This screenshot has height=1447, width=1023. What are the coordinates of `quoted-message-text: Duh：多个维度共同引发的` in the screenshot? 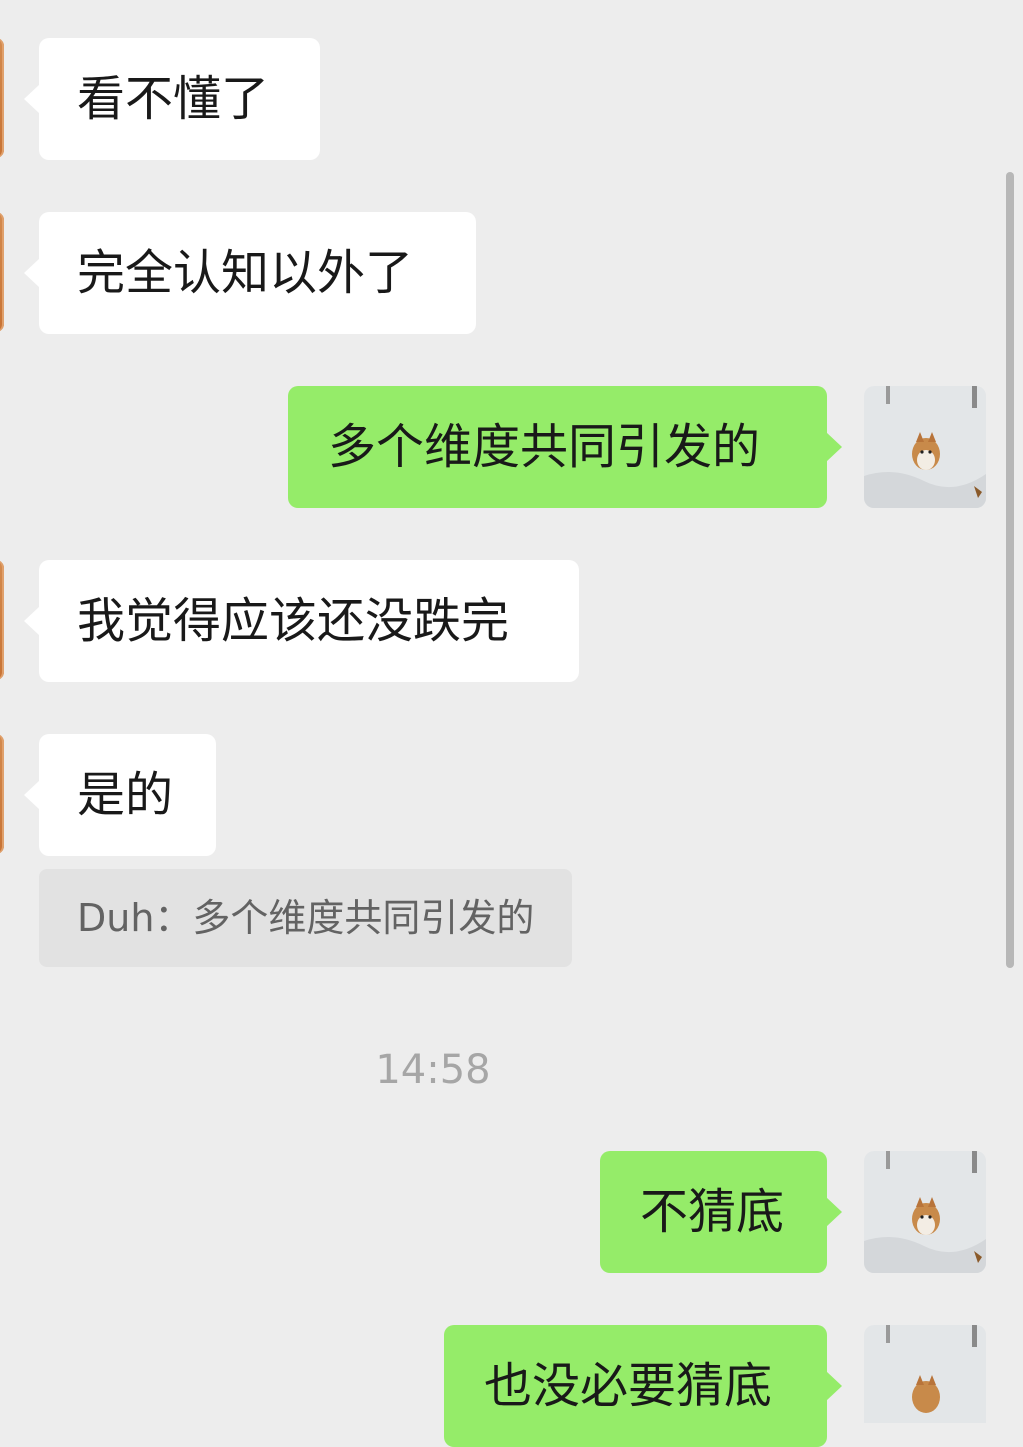 It's located at (306, 918).